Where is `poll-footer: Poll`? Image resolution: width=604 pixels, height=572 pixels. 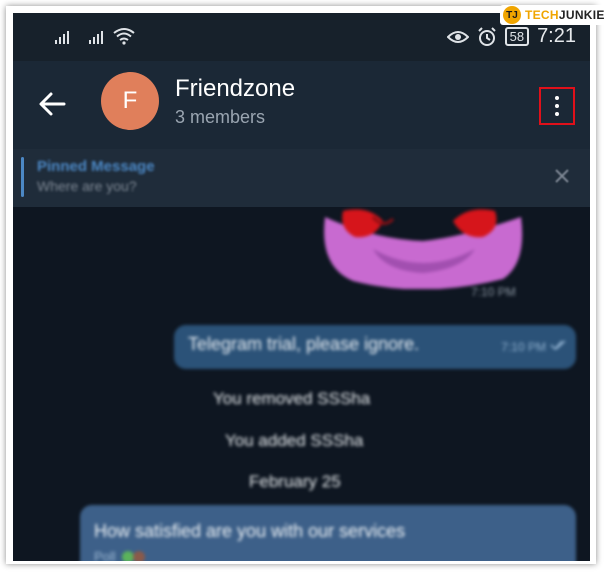 poll-footer: Poll is located at coordinates (119, 555).